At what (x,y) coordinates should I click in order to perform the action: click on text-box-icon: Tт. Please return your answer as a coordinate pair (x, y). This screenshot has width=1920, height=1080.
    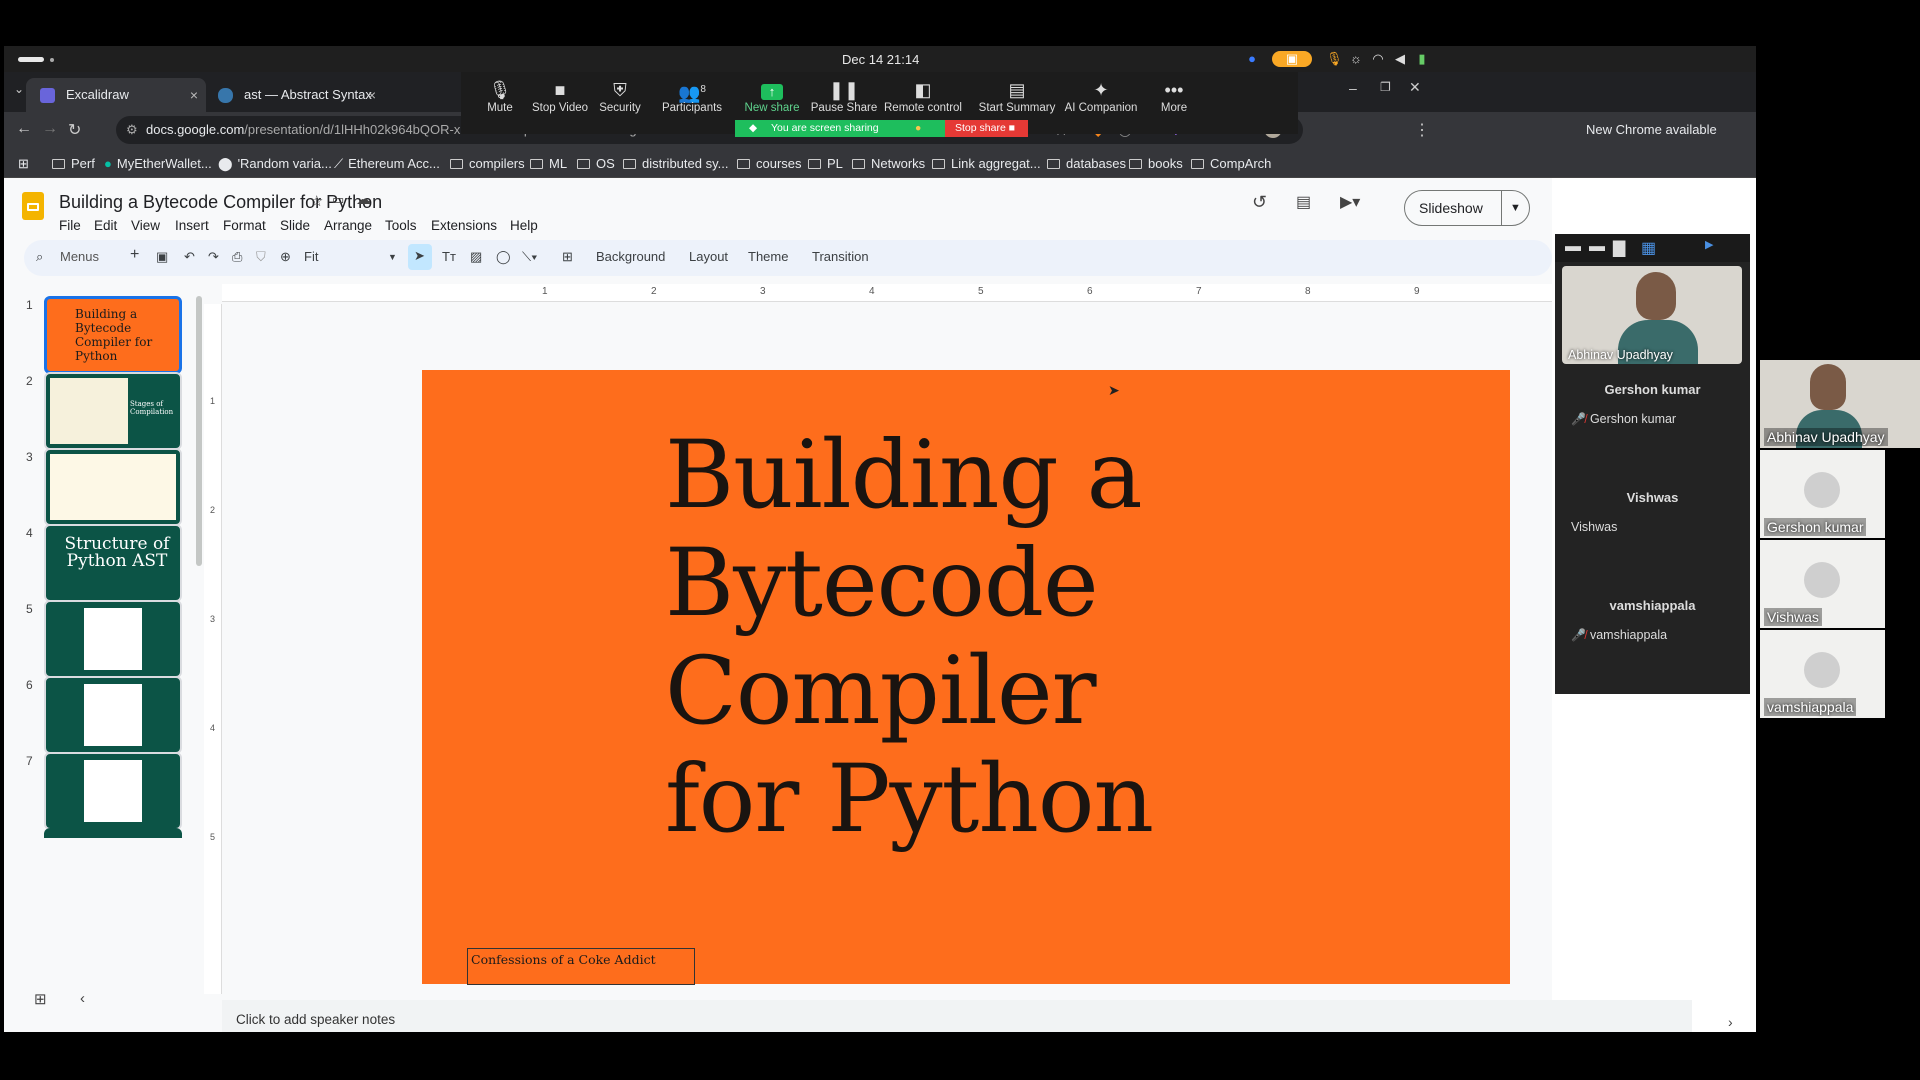
    Looking at the image, I should click on (449, 256).